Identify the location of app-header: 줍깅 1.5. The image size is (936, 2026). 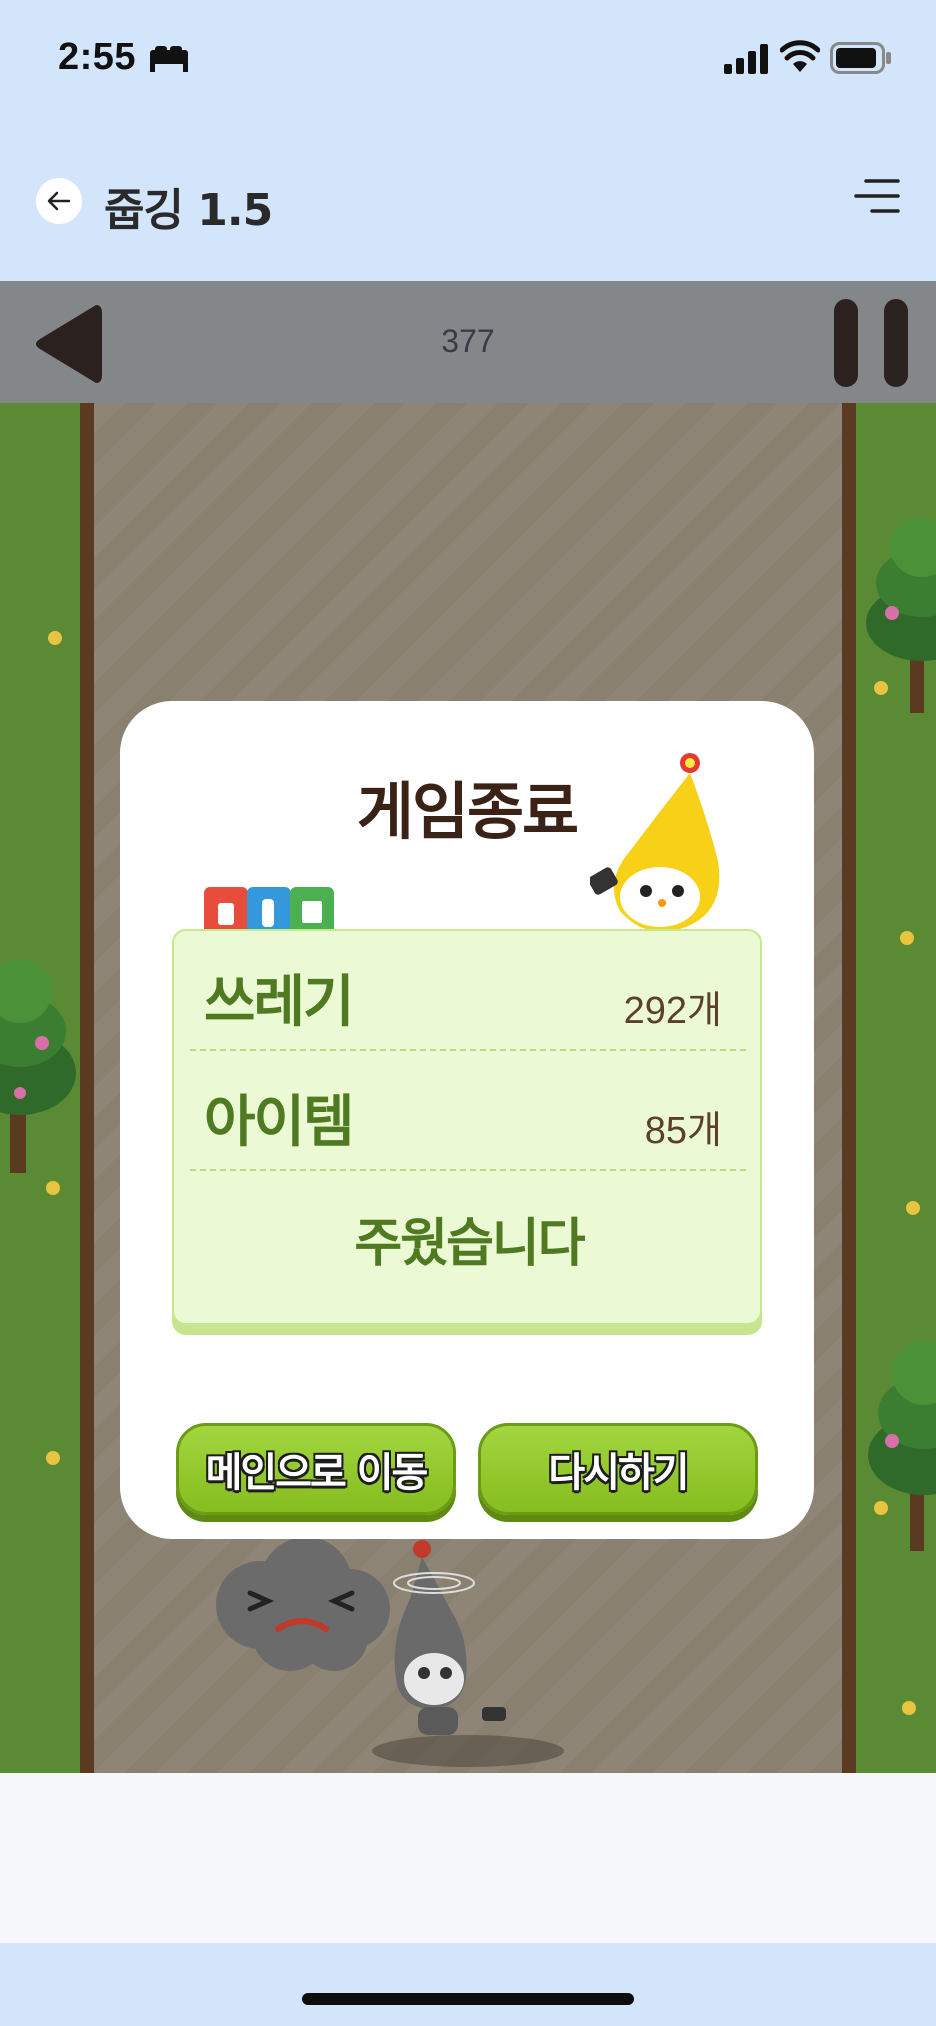
(468, 210).